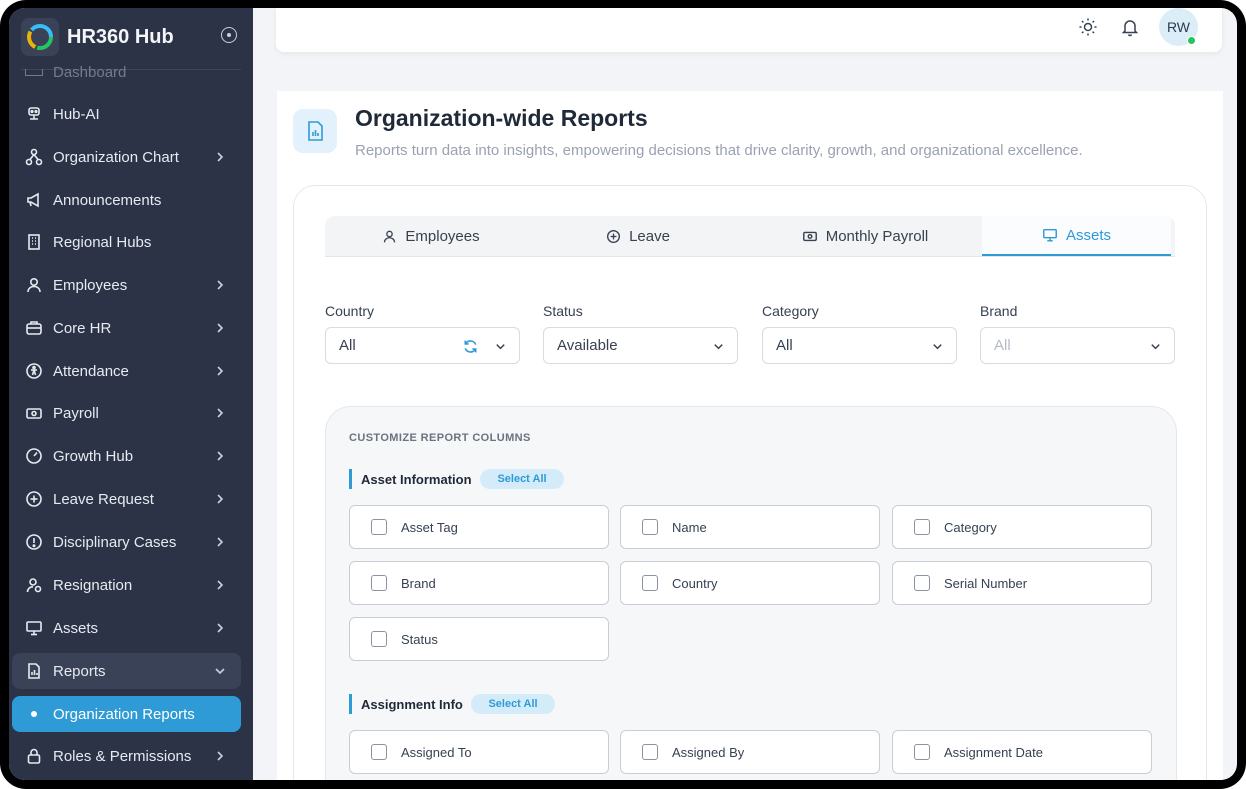 The image size is (1246, 789). Describe the element at coordinates (34, 114) in the screenshot. I see `robot-icon` at that location.